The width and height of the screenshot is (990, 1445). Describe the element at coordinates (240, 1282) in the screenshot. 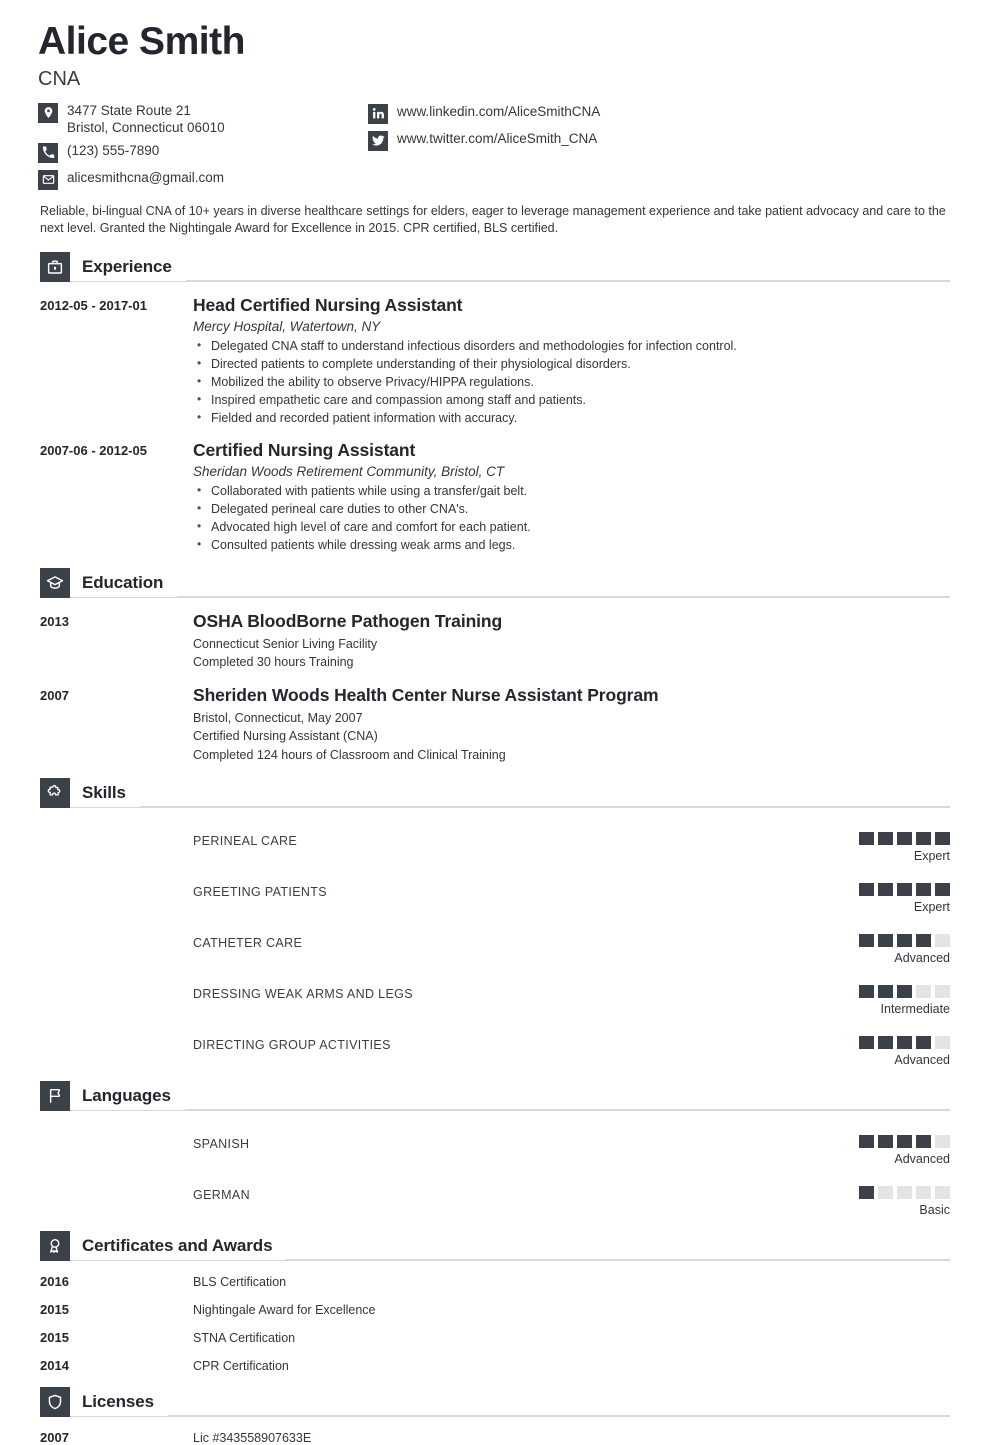

I see `certificate-text: BLS Certification` at that location.